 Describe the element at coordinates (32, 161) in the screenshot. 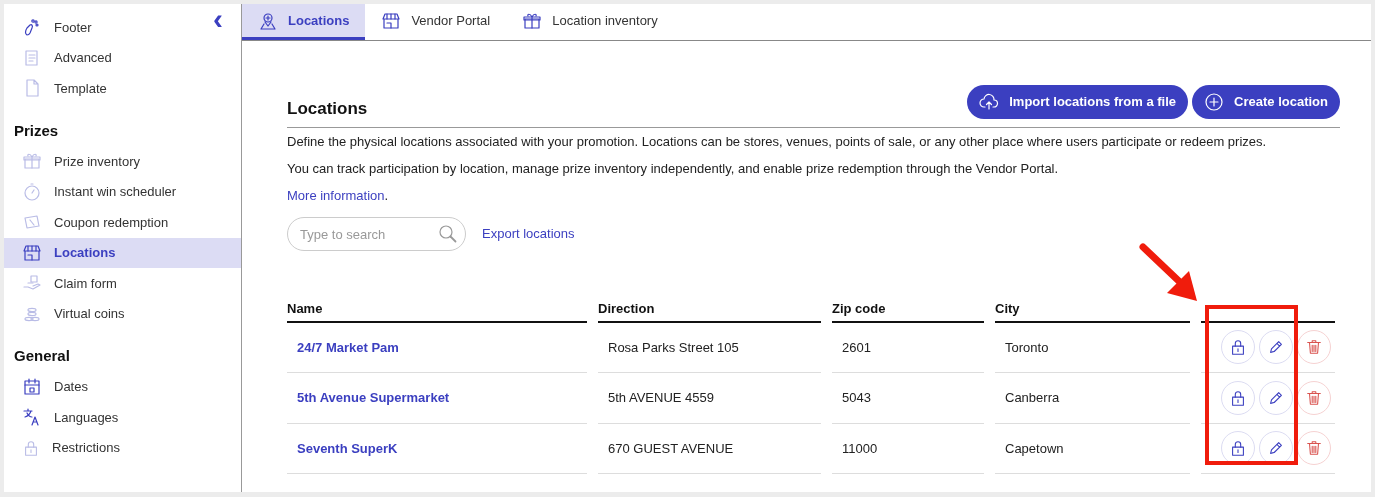

I see `gift-icon` at that location.